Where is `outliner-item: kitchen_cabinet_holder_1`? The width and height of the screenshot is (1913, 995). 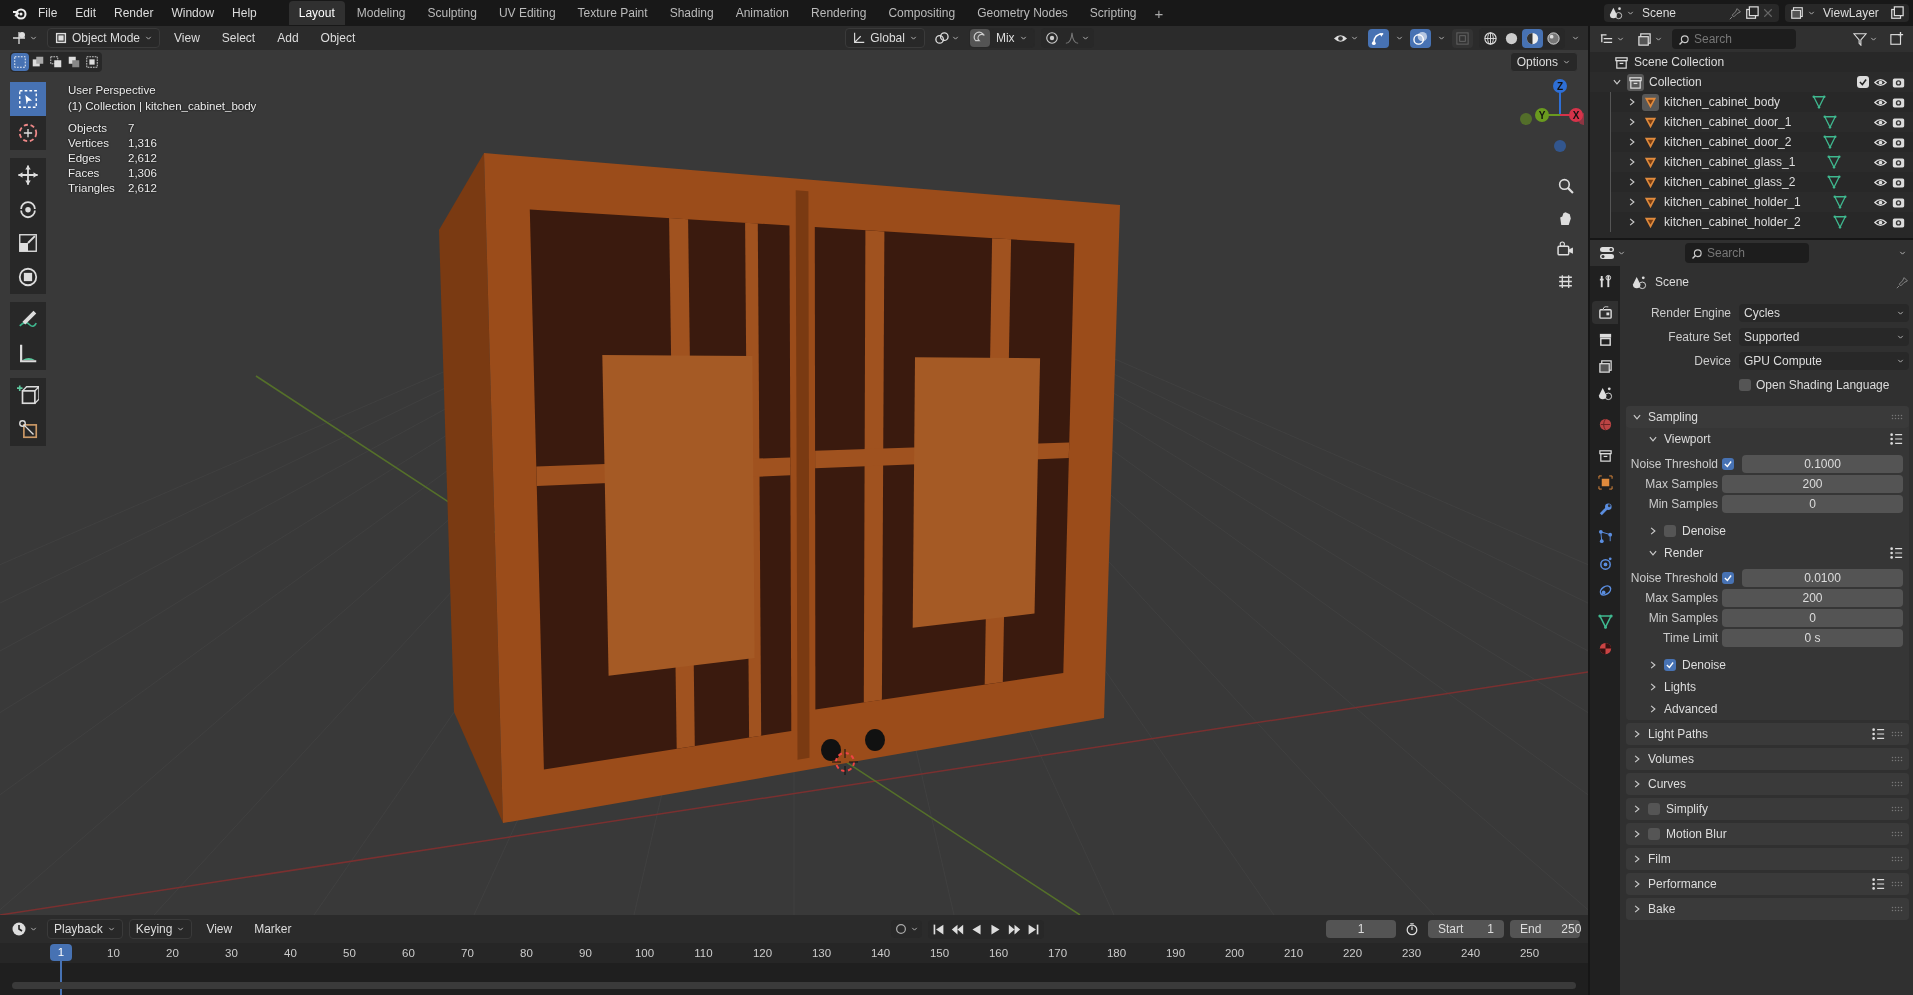 outliner-item: kitchen_cabinet_holder_1 is located at coordinates (1732, 202).